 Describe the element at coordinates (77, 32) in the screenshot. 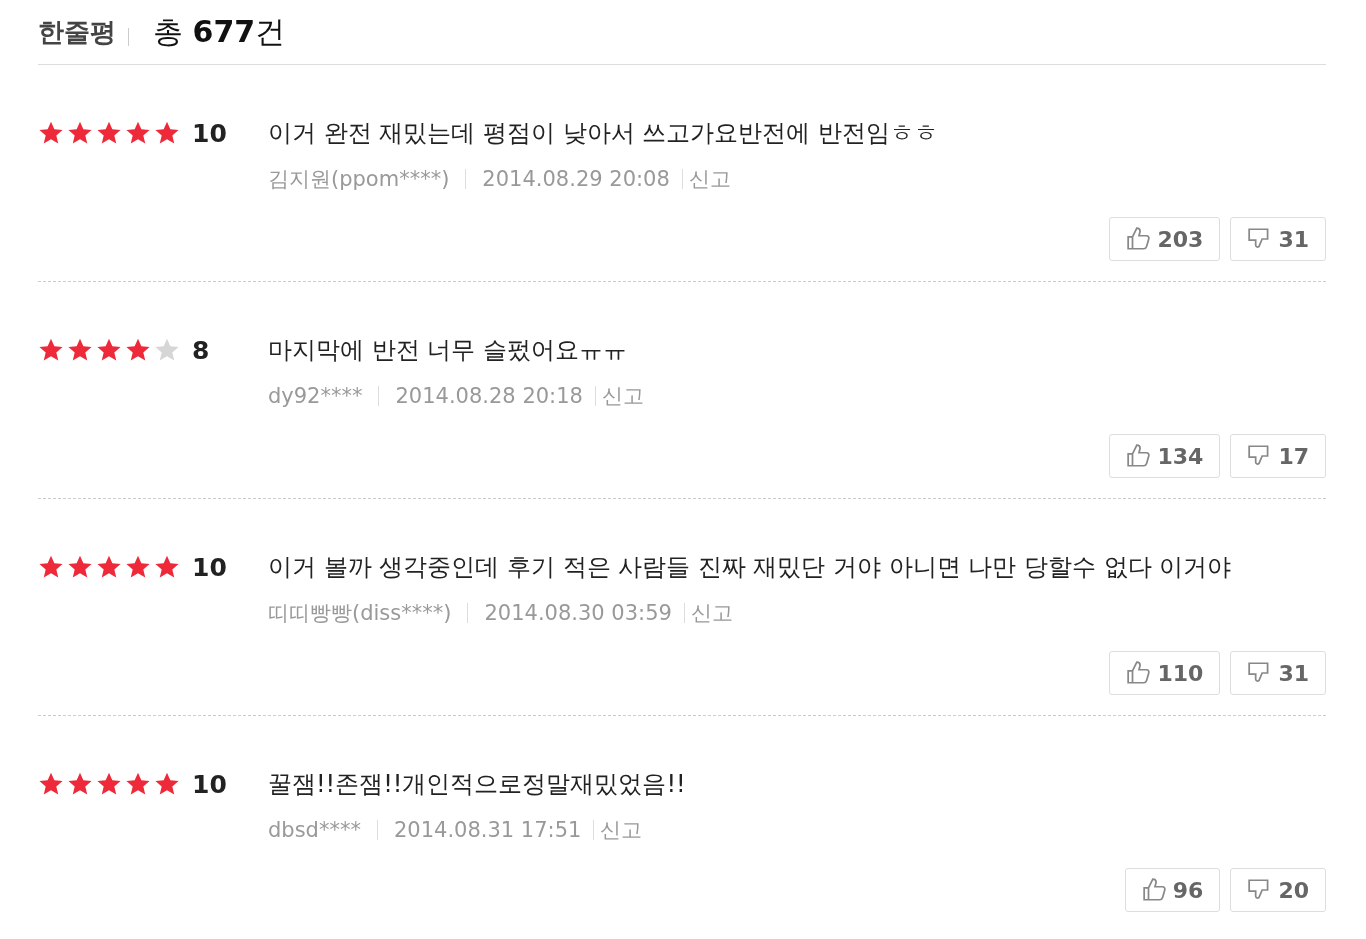

I see `section-title: 한줄평` at that location.